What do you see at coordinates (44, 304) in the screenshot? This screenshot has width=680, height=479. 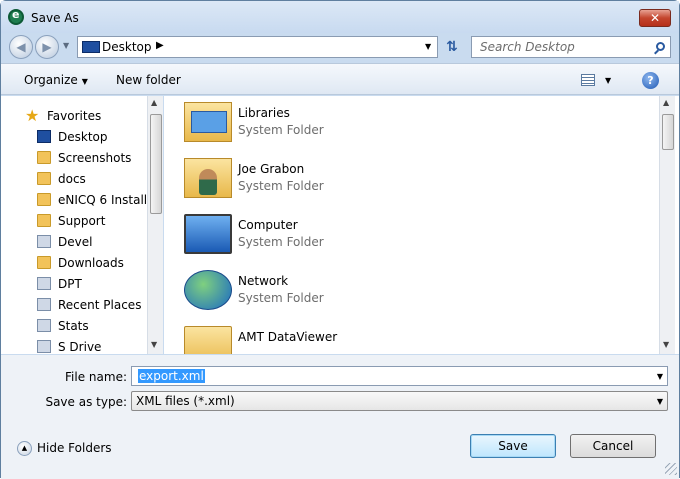 I see `recent-places-icon` at bounding box center [44, 304].